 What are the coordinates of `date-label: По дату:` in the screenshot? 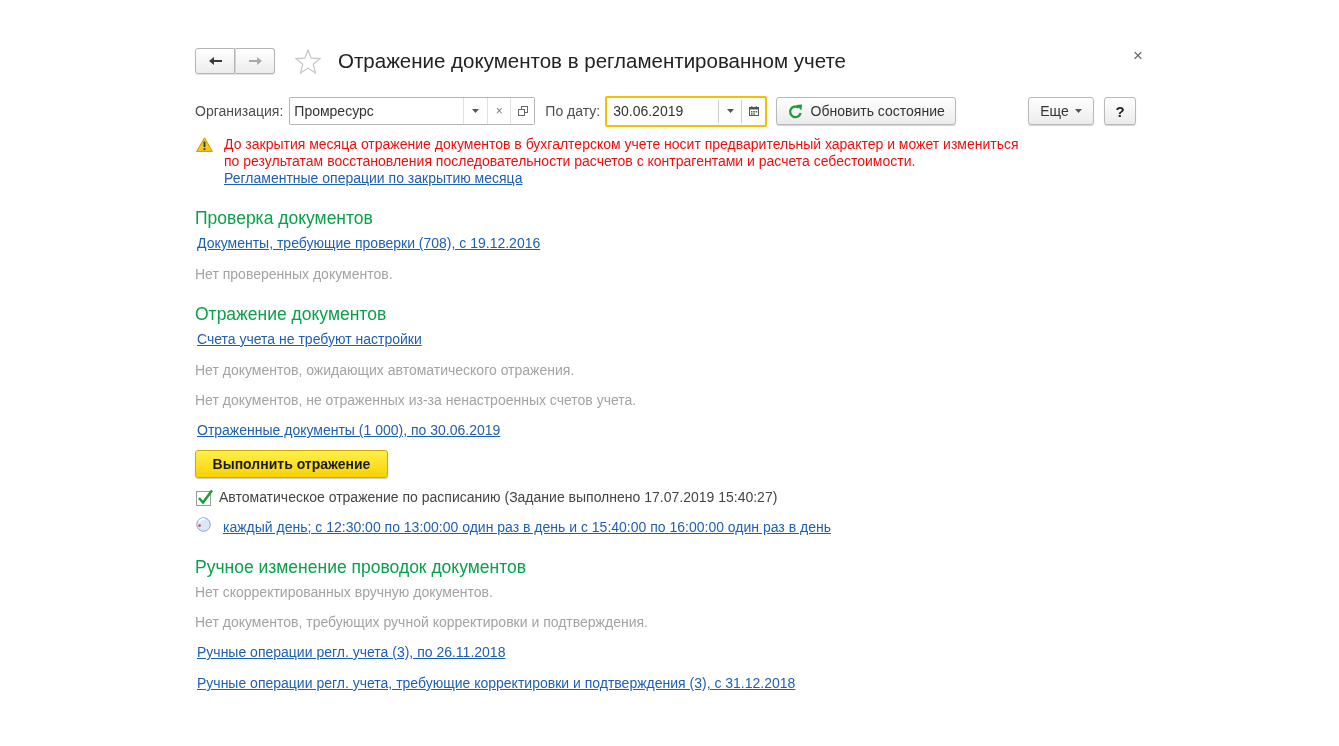 It's located at (573, 111).